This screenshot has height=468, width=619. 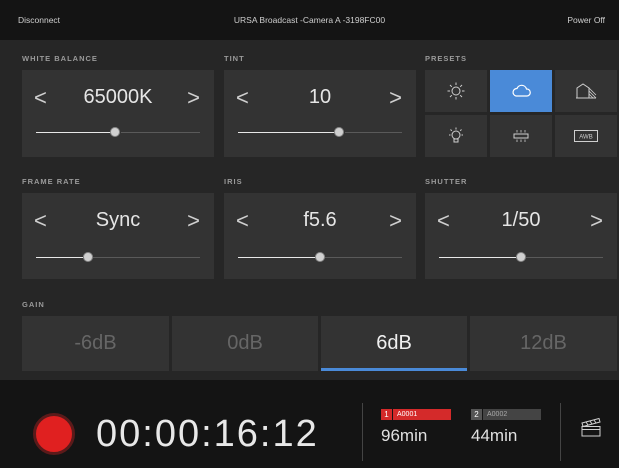 I want to click on preset-fluorescent-button, so click(x=521, y=136).